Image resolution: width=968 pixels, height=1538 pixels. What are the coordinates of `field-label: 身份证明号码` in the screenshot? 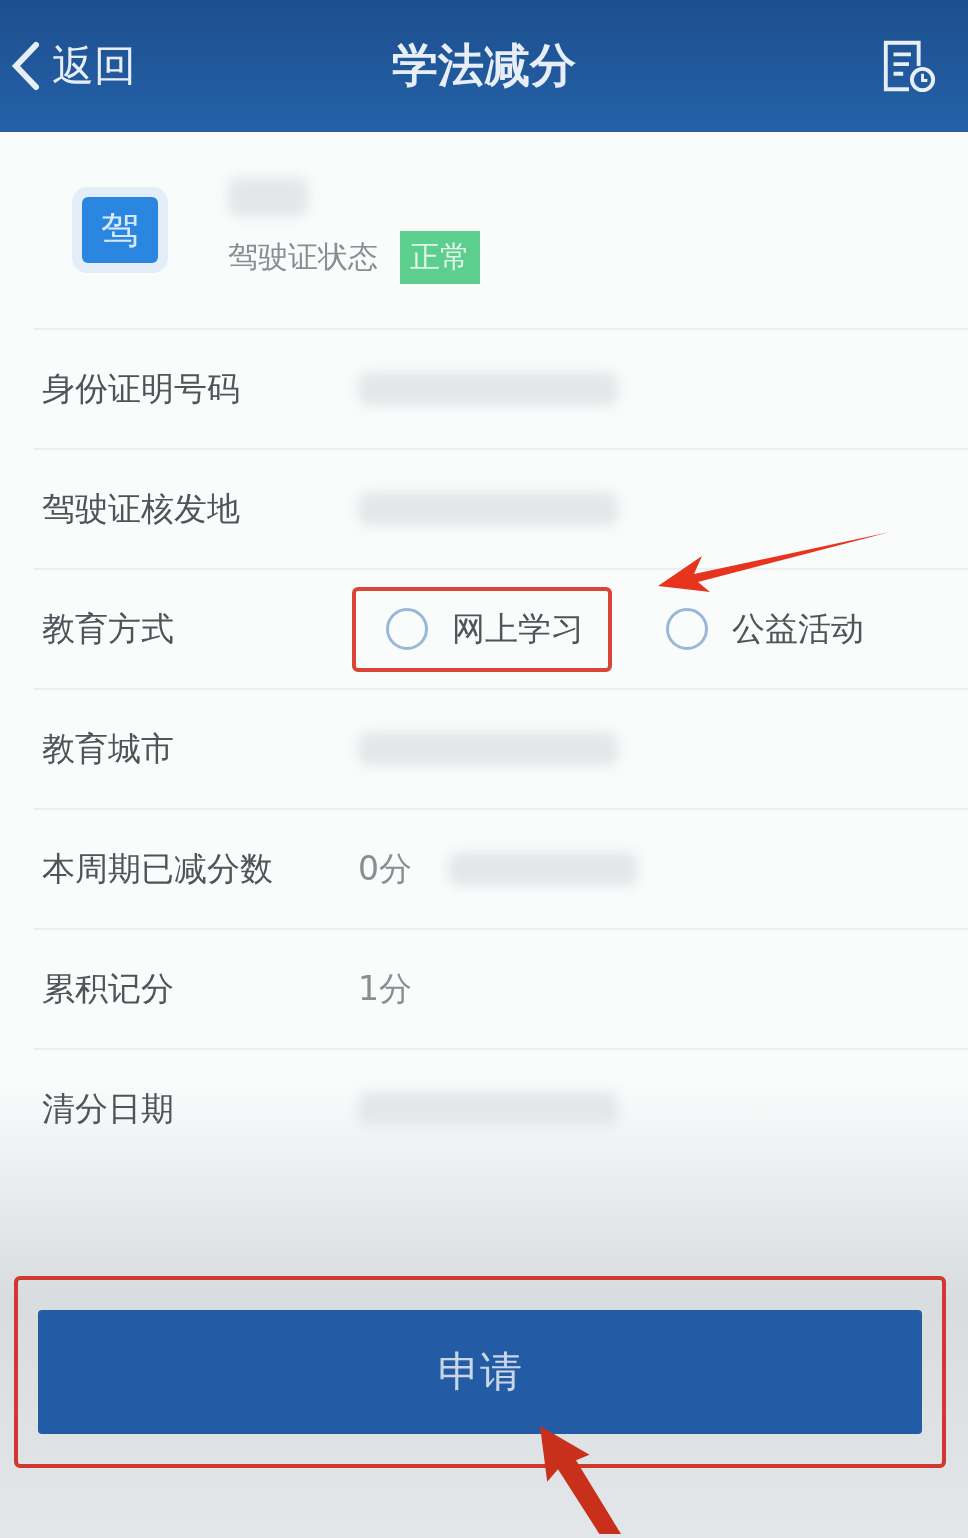 It's located at (141, 388).